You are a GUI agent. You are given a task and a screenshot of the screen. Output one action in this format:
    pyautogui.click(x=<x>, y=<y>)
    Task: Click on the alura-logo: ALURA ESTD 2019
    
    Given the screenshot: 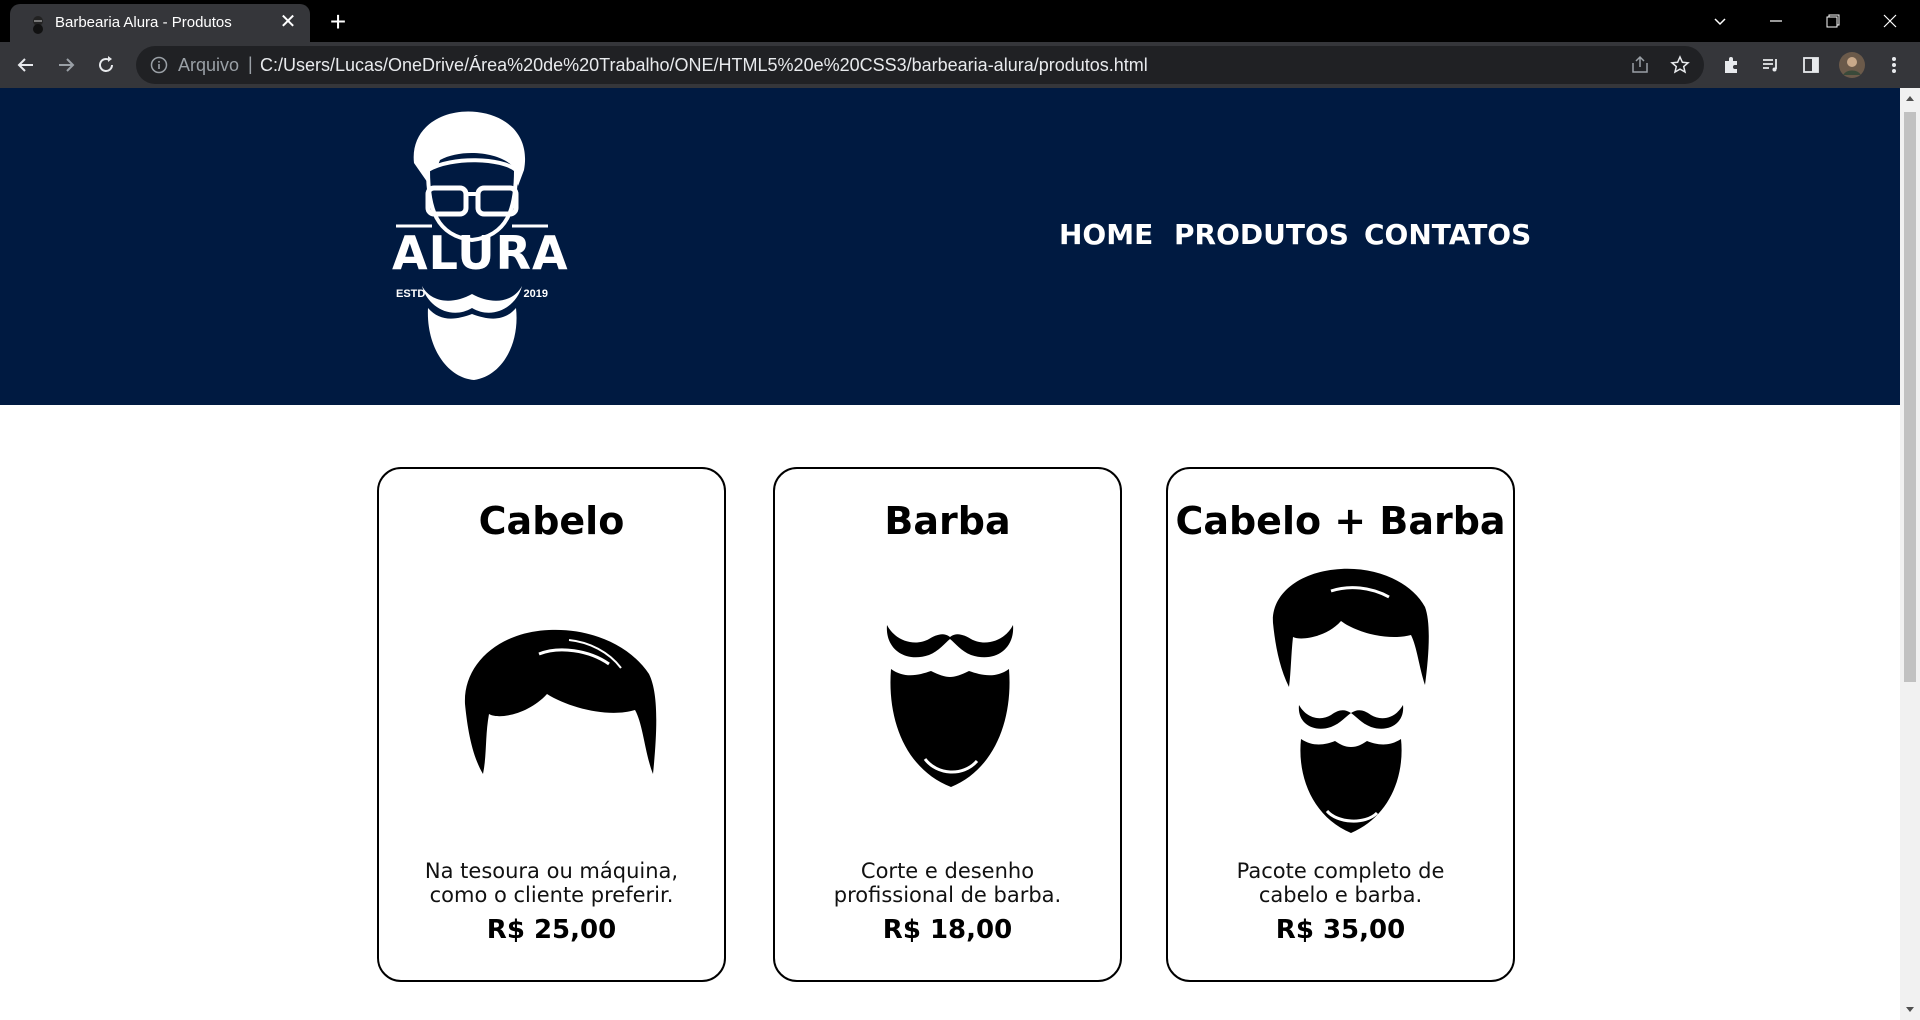 What is the action you would take?
    pyautogui.click(x=480, y=245)
    